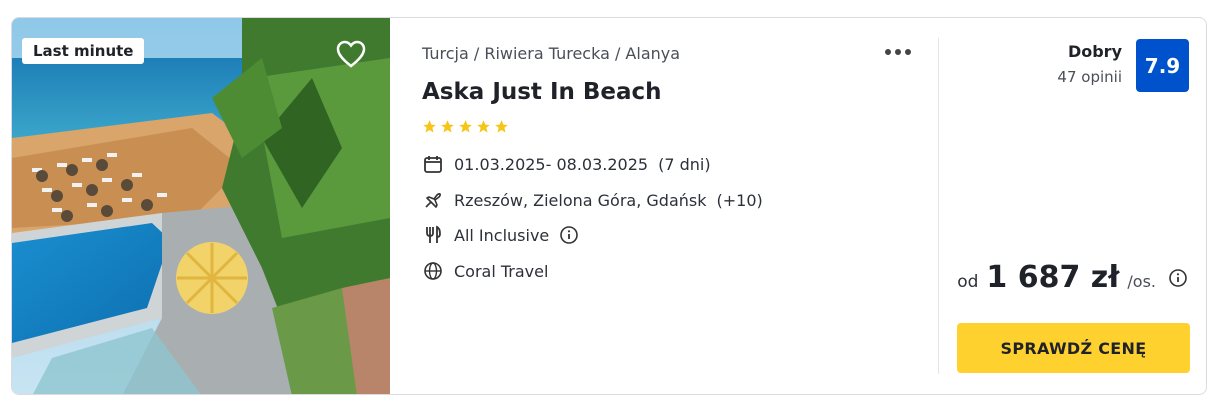  I want to click on rating-label: Dobry, so click(1094, 51).